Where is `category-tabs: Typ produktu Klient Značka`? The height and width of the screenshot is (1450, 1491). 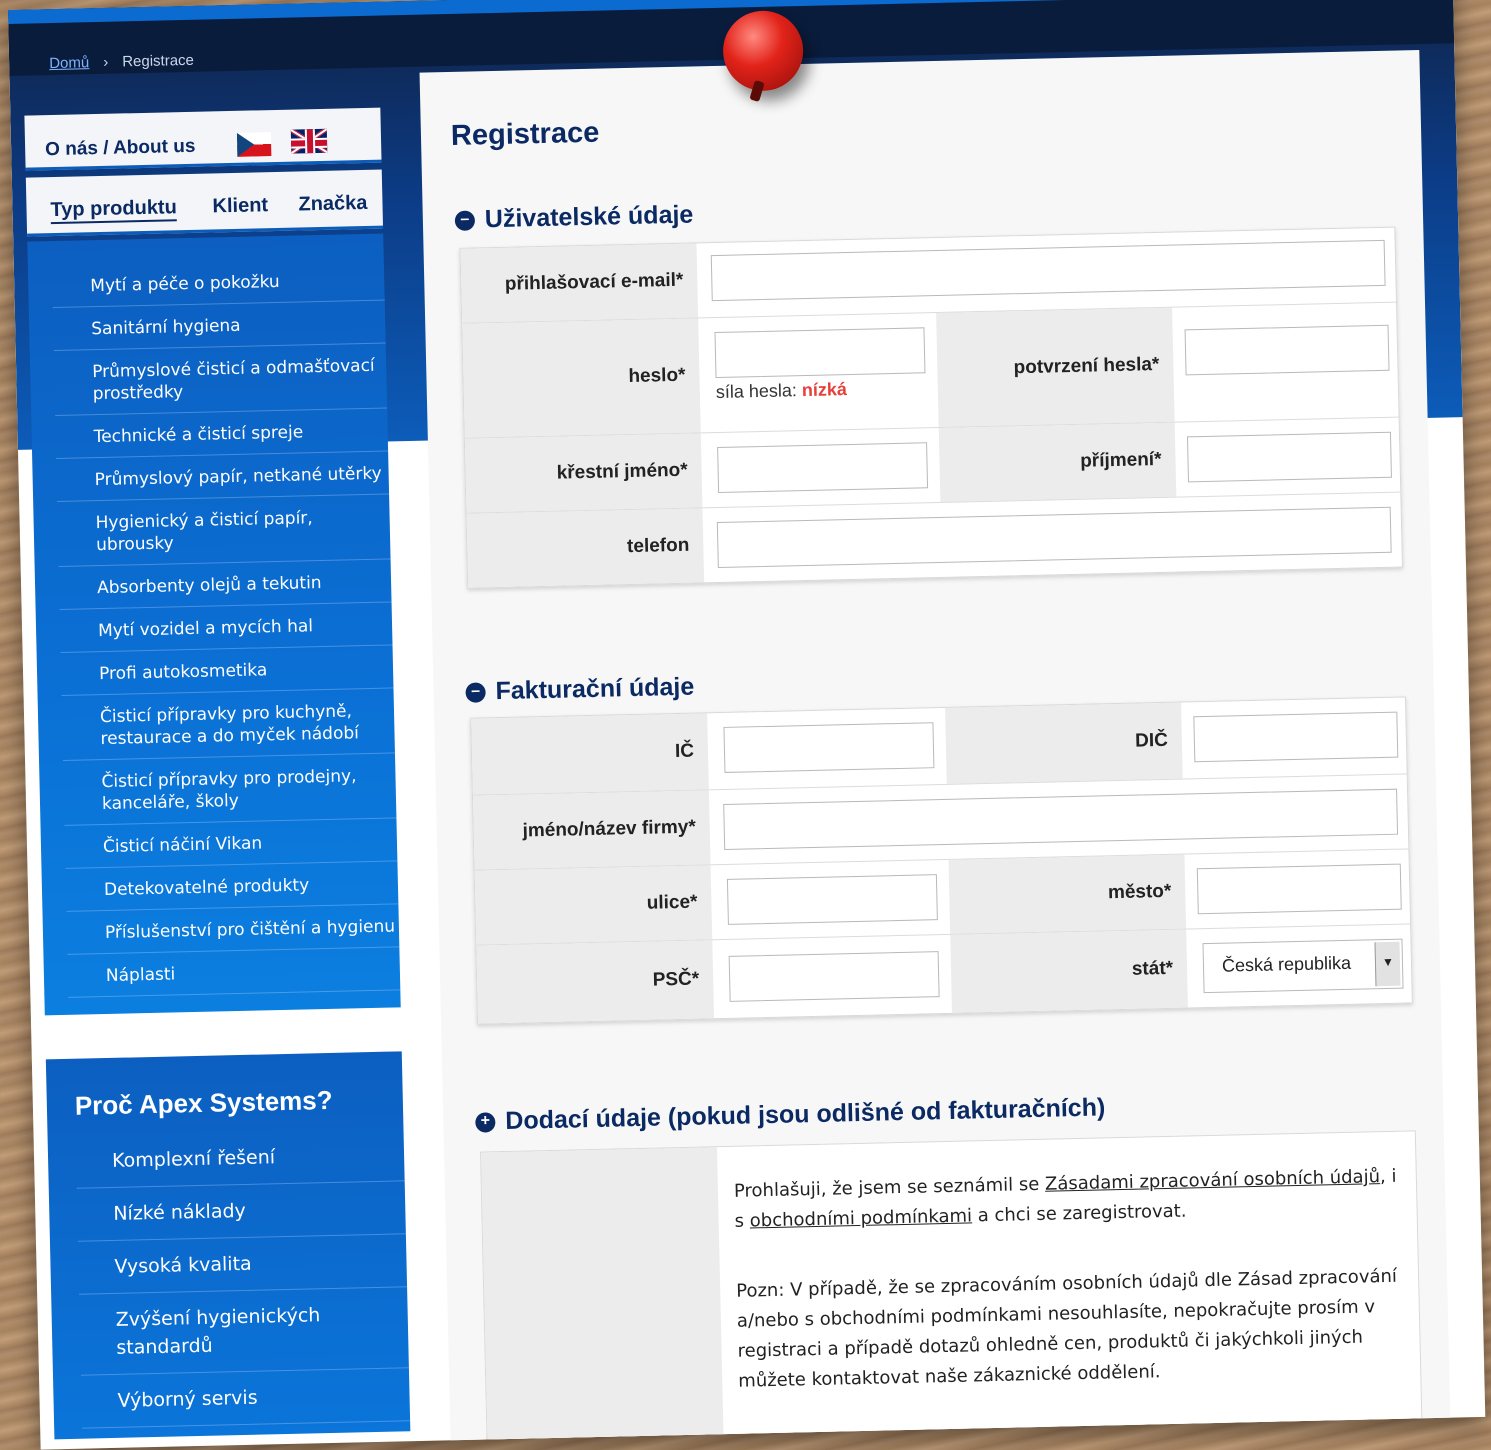 category-tabs: Typ produktu Klient Značka is located at coordinates (204, 203).